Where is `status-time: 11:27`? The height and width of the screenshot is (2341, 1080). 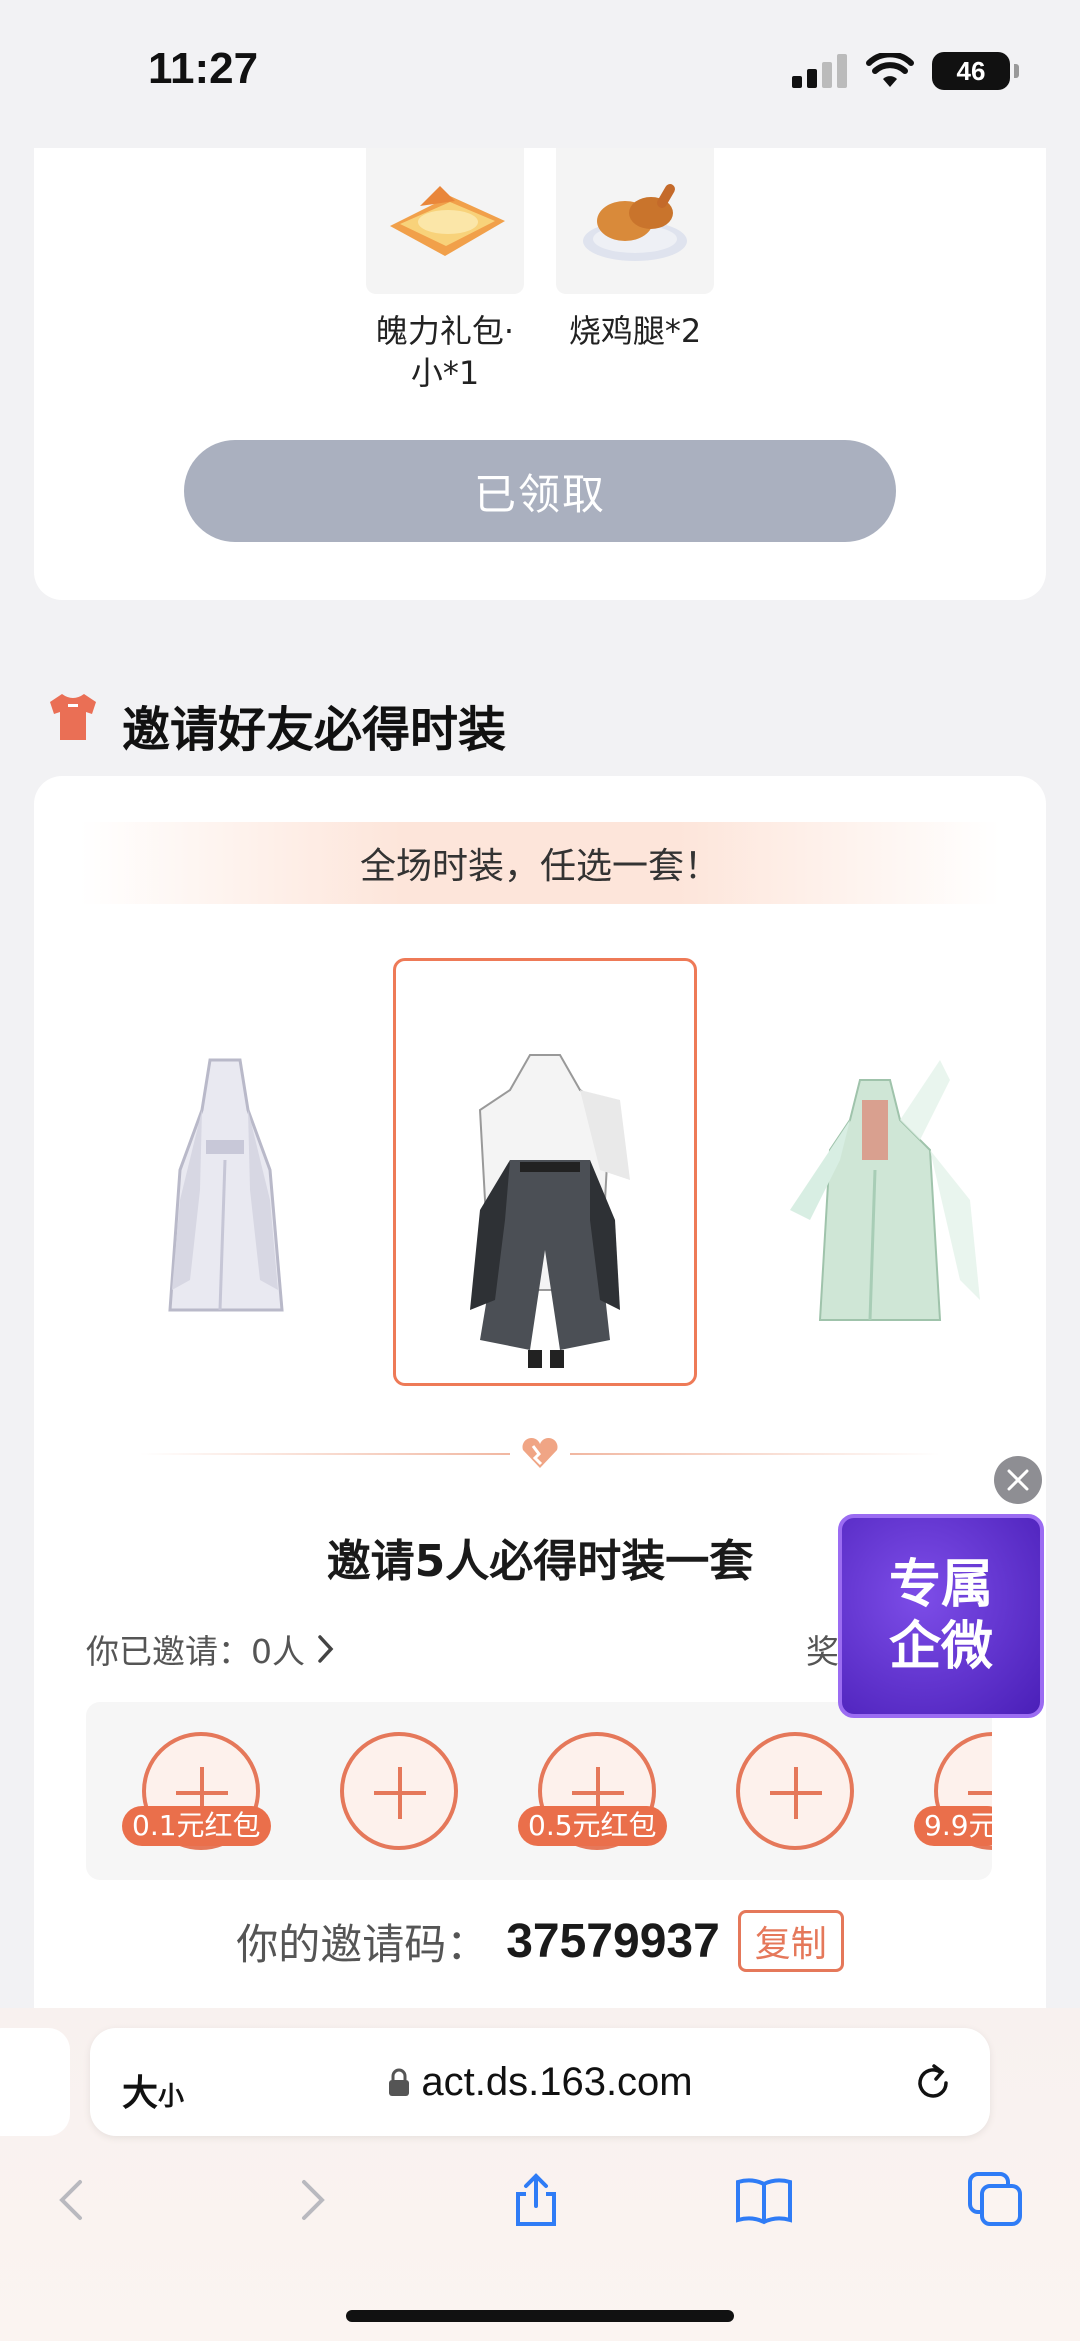
status-time: 11:27 is located at coordinates (203, 68).